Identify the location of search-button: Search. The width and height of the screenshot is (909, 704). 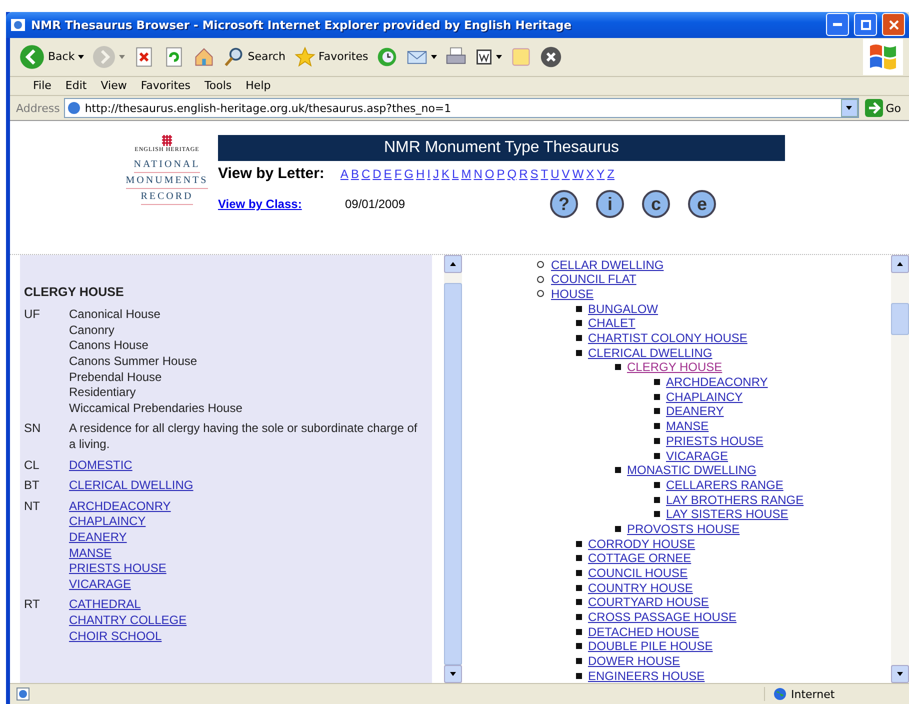
(254, 57).